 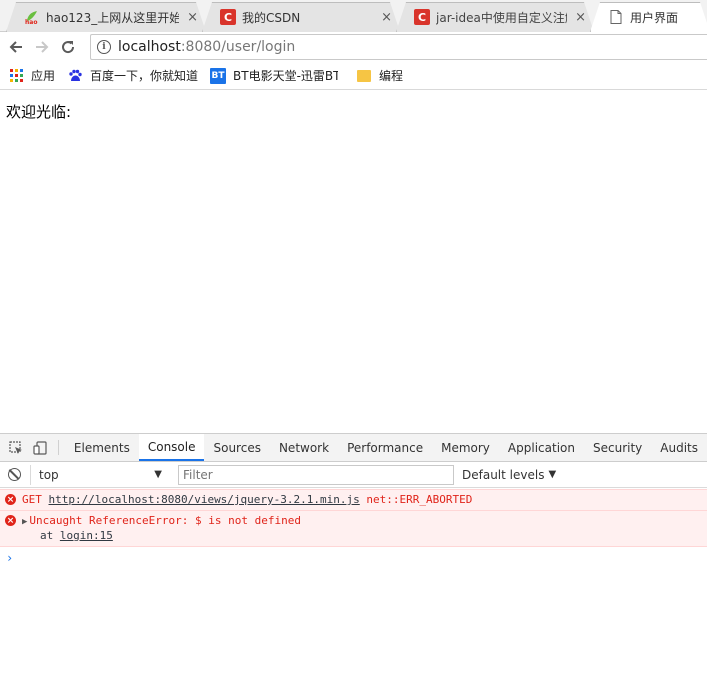 What do you see at coordinates (149, 47) in the screenshot?
I see `url-host: localhost` at bounding box center [149, 47].